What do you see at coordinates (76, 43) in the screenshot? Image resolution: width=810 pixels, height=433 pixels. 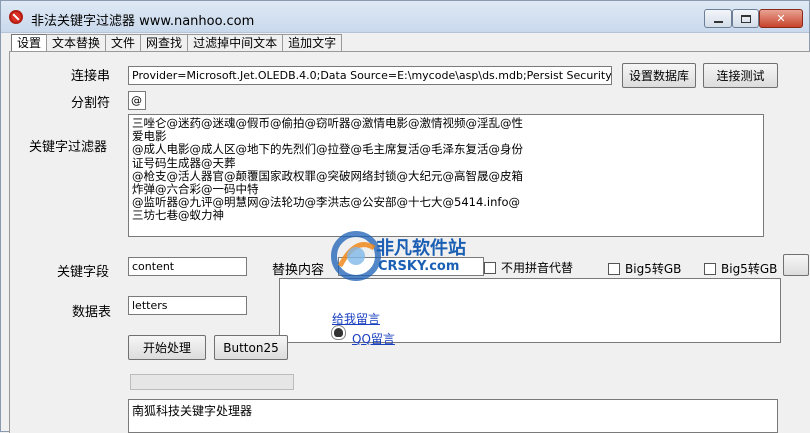 I see `tab-text-replace: 文本替换` at bounding box center [76, 43].